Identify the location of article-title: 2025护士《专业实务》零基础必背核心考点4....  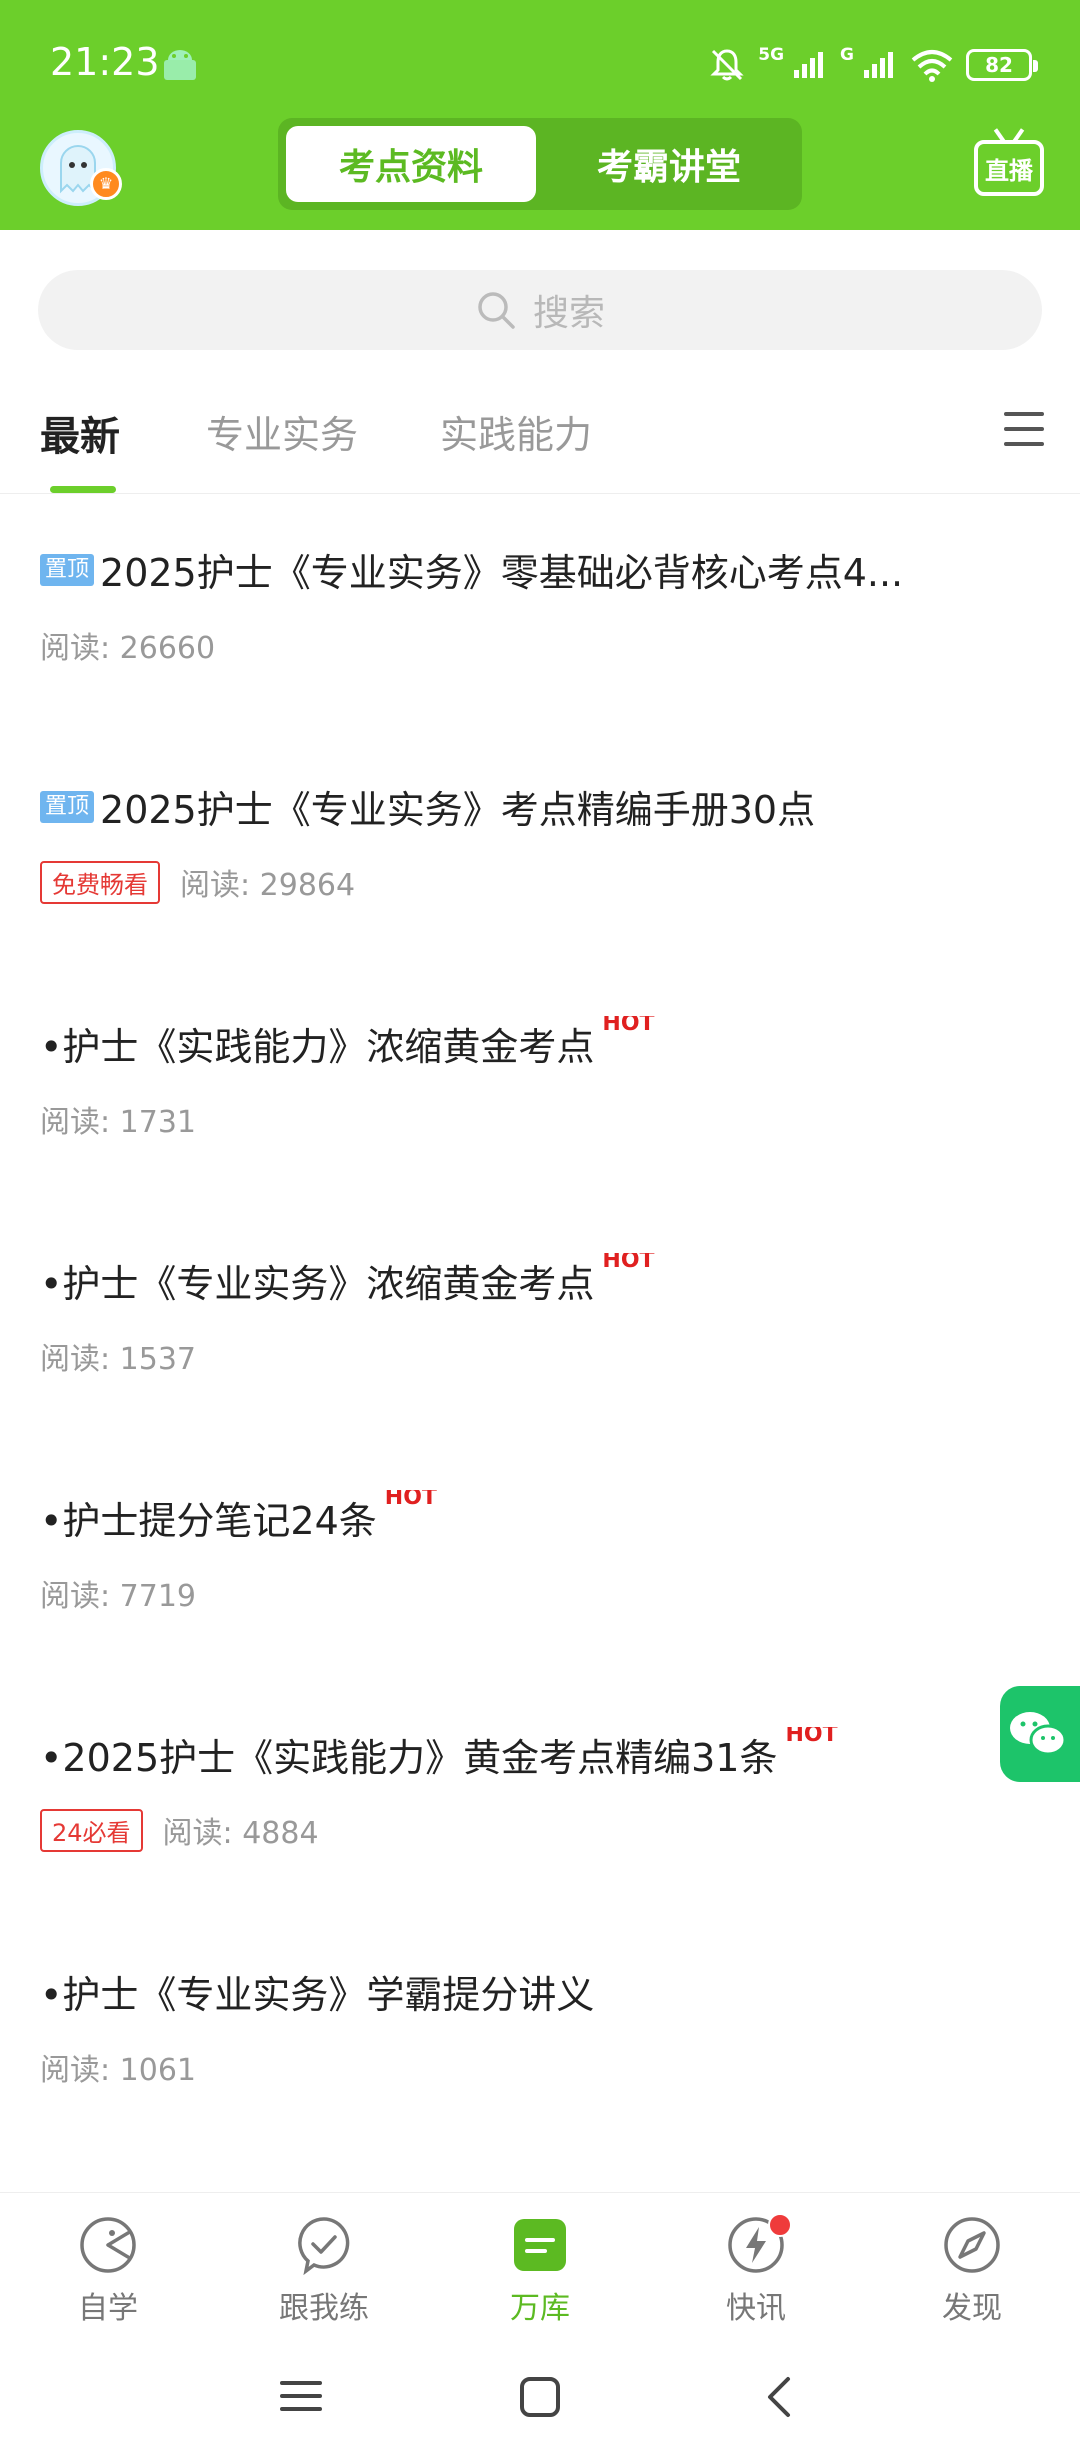
(502, 573).